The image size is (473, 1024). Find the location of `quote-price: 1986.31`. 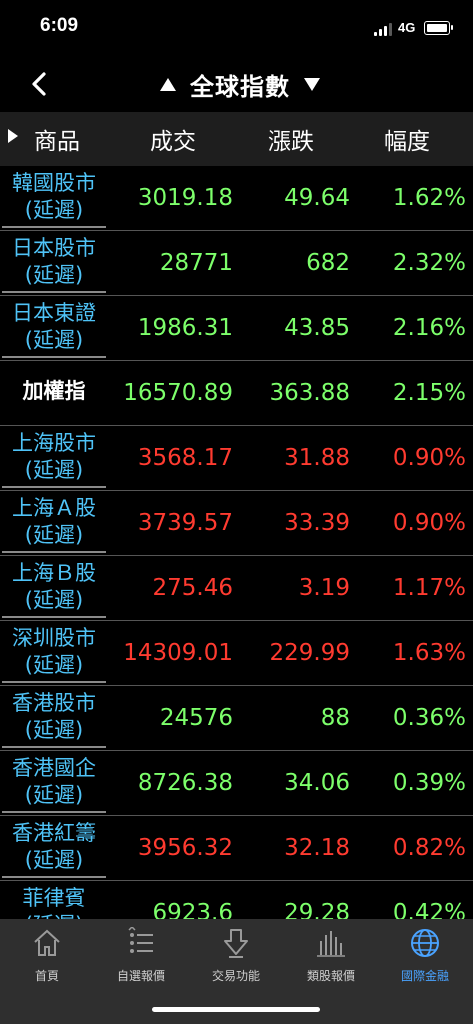

quote-price: 1986.31 is located at coordinates (185, 328).